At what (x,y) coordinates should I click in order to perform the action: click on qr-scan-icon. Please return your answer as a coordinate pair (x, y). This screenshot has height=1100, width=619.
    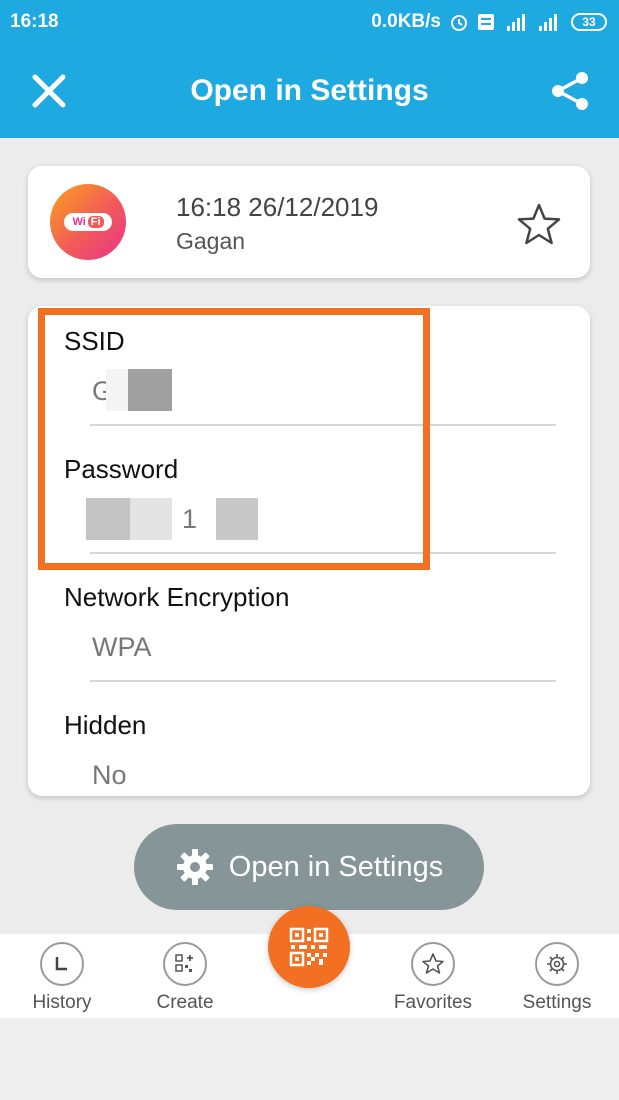
    Looking at the image, I should click on (309, 947).